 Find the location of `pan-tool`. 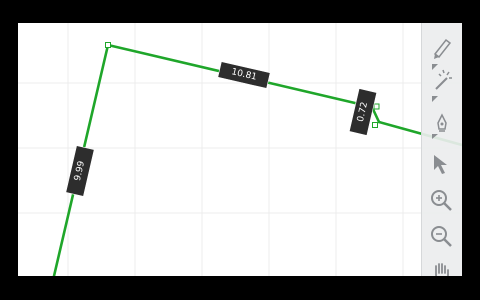

pan-tool is located at coordinates (442, 266).